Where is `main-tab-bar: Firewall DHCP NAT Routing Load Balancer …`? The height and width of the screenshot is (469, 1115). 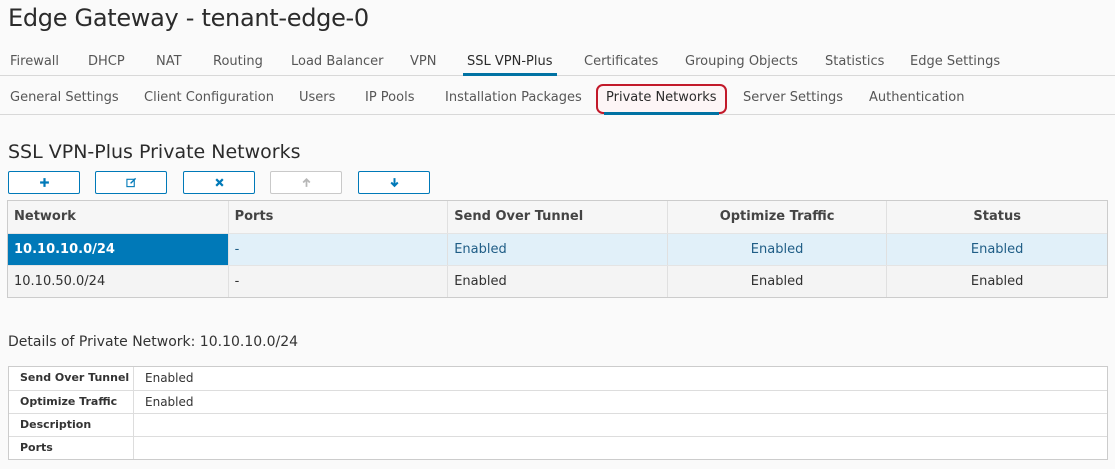 main-tab-bar: Firewall DHCP NAT Routing Load Balancer … is located at coordinates (557, 62).